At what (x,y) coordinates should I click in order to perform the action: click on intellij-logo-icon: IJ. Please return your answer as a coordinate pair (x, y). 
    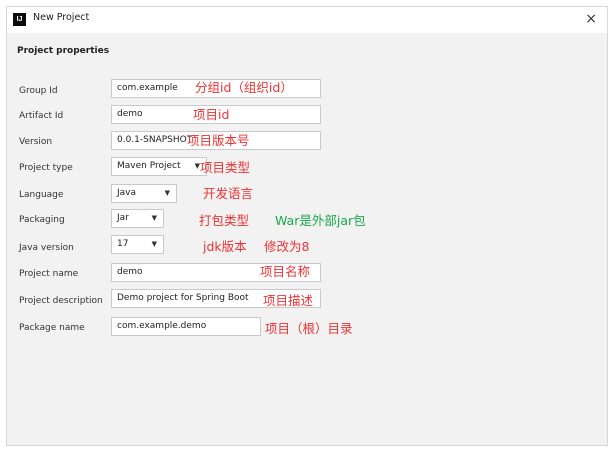
    Looking at the image, I should click on (19, 19).